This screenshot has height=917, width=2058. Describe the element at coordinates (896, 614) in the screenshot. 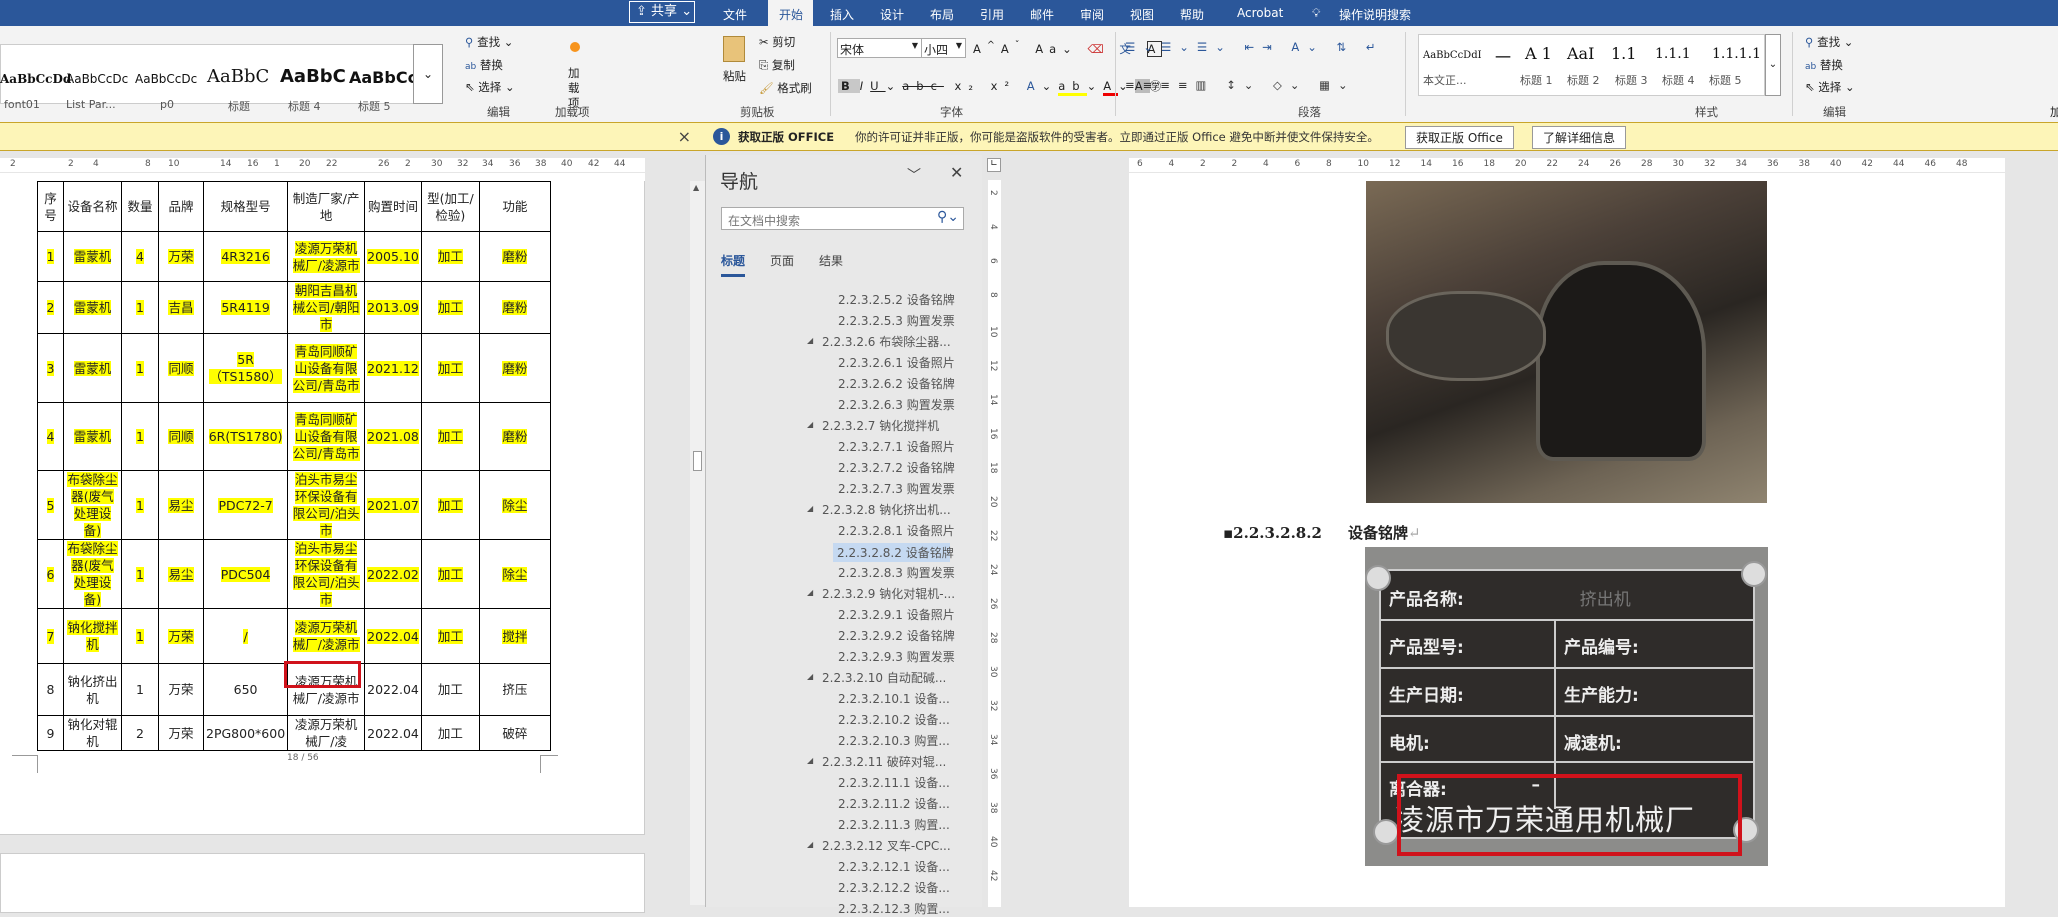

I see `nav-heading-item: 2.2.3.2.9.1 设备照片` at that location.